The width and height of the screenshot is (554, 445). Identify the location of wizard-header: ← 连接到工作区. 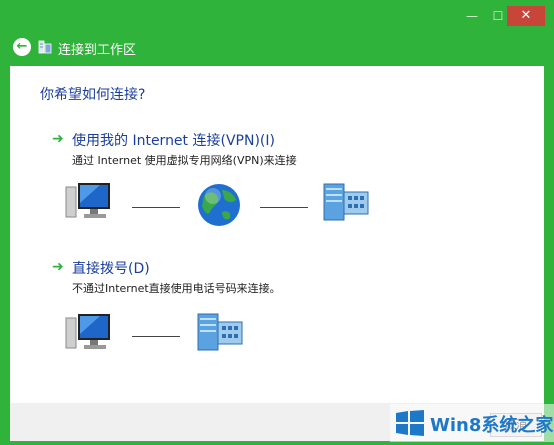
(277, 48).